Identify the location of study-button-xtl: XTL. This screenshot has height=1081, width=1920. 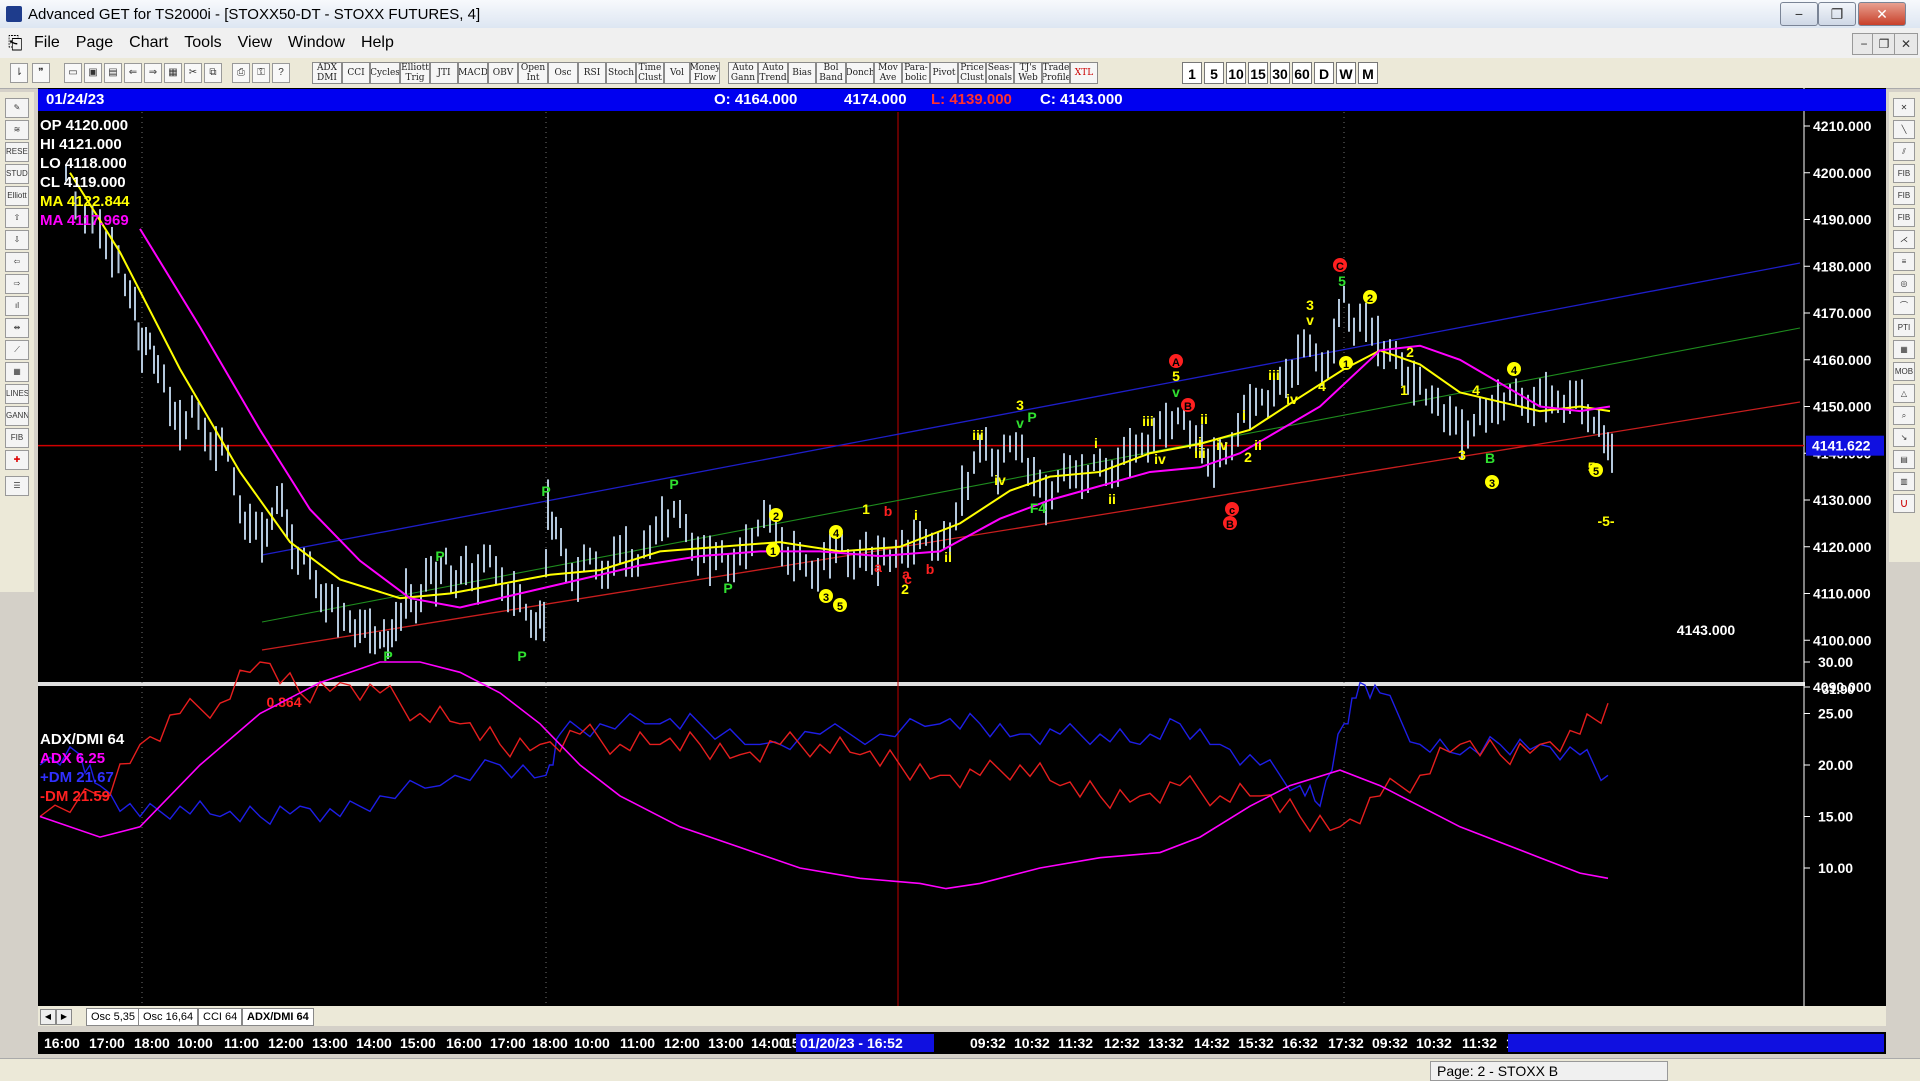
(1084, 73).